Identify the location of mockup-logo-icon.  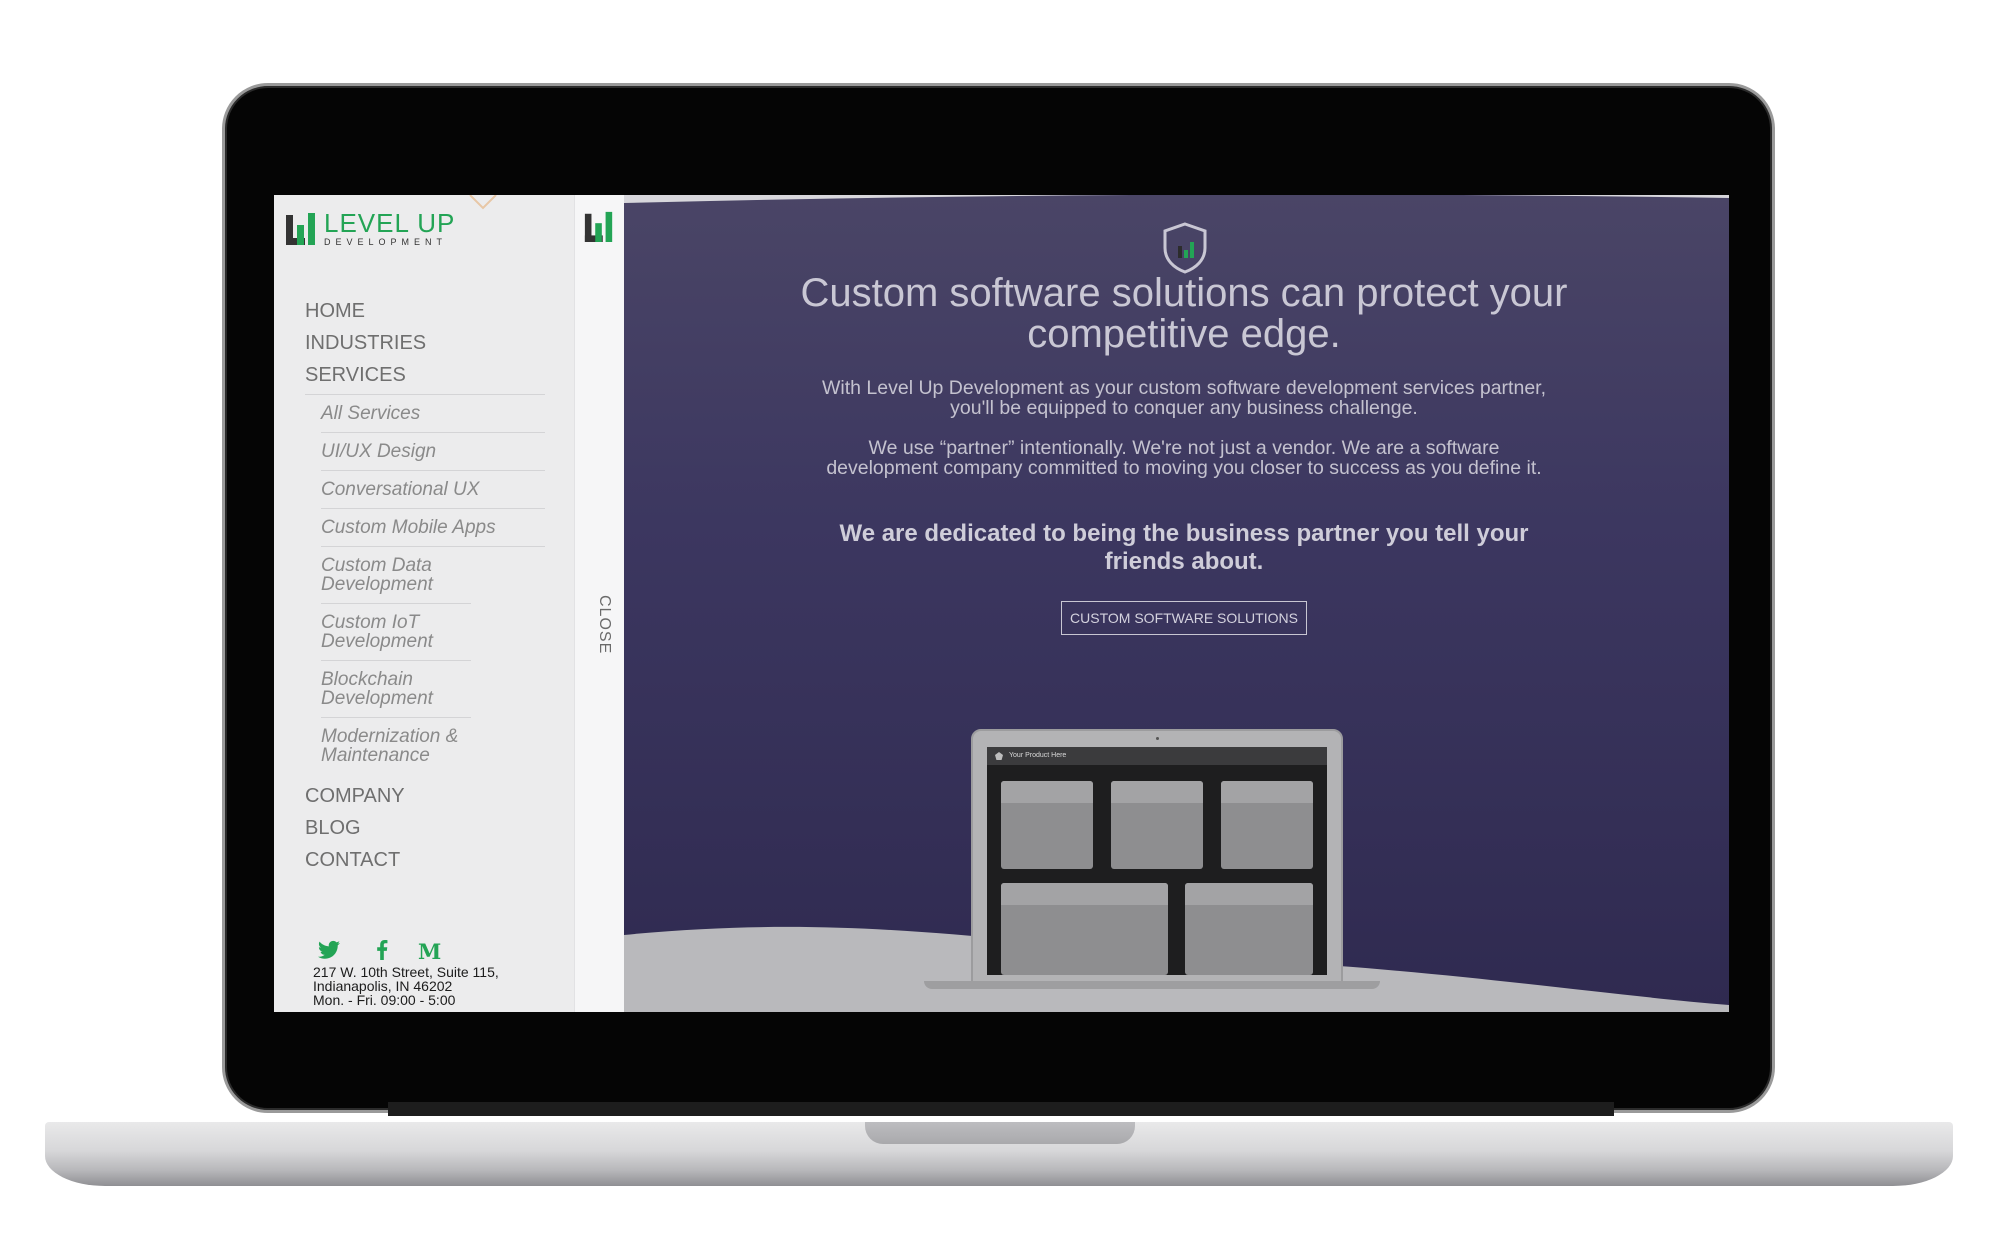
(999, 756).